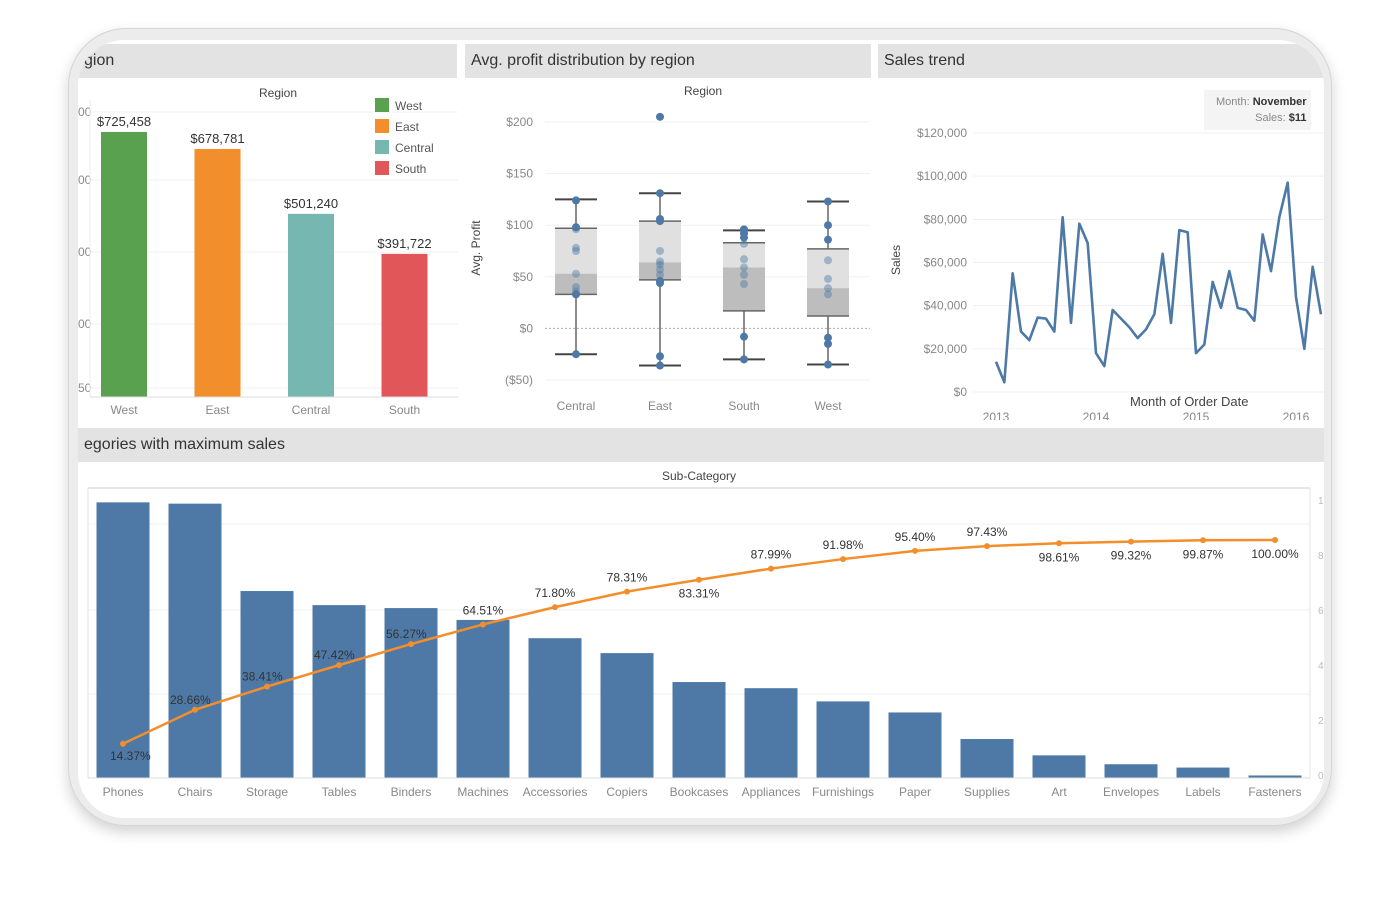  Describe the element at coordinates (262, 677) in the screenshot. I see `pct-label: 38.41%` at that location.